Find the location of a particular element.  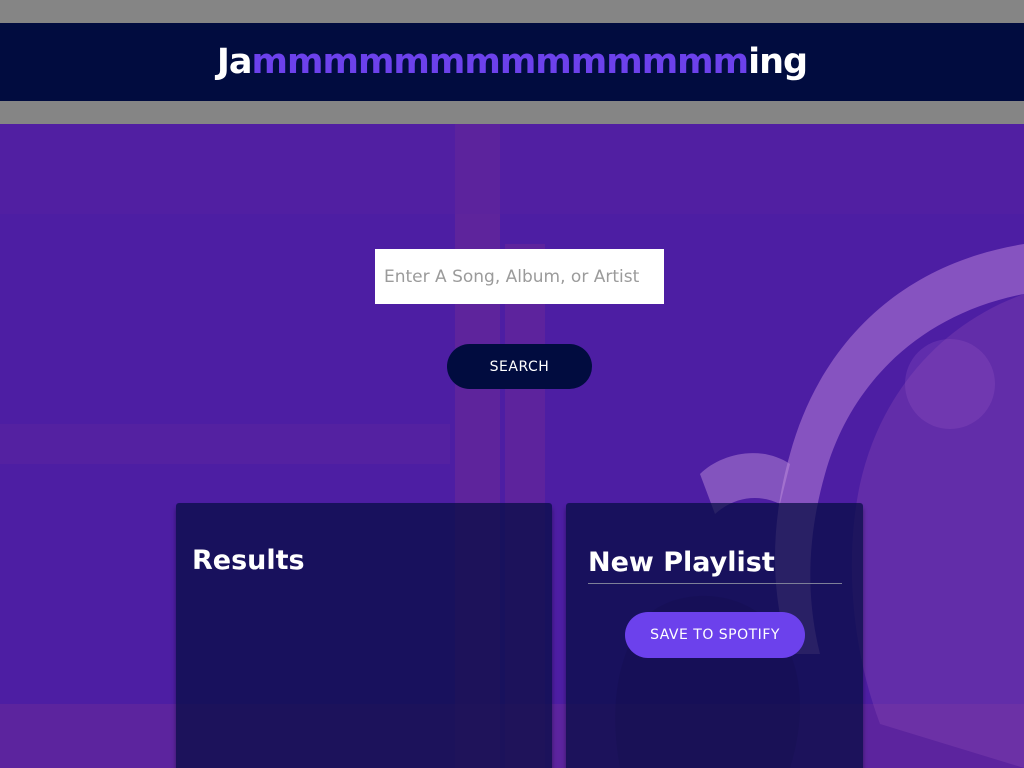

bottom-strip is located at coordinates (512, 112).